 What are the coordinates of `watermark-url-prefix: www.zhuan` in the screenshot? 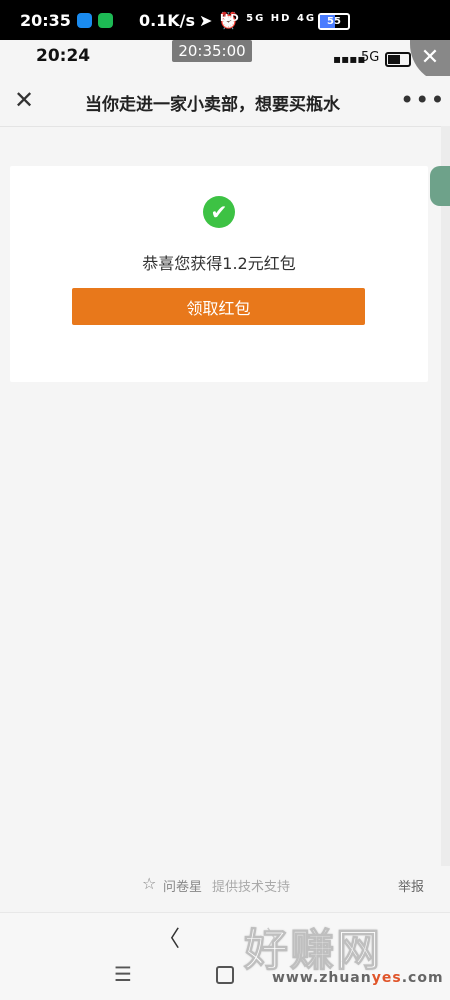 It's located at (322, 978).